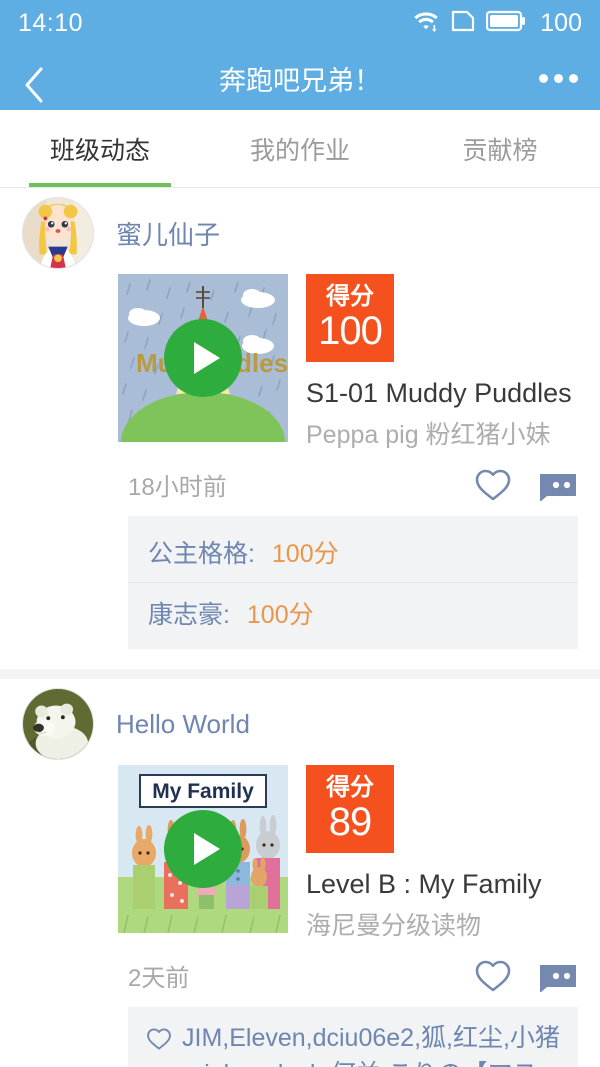 Image resolution: width=600 pixels, height=1067 pixels. What do you see at coordinates (463, 23) in the screenshot?
I see `sim-card-icon` at bounding box center [463, 23].